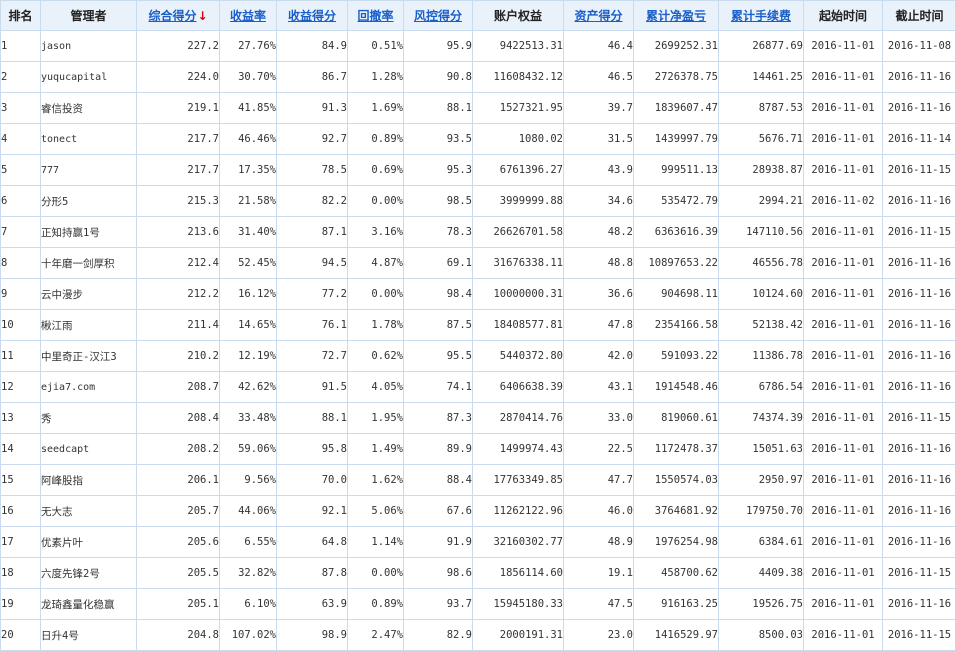  What do you see at coordinates (89, 418) in the screenshot?
I see `manager-link: 秀` at bounding box center [89, 418].